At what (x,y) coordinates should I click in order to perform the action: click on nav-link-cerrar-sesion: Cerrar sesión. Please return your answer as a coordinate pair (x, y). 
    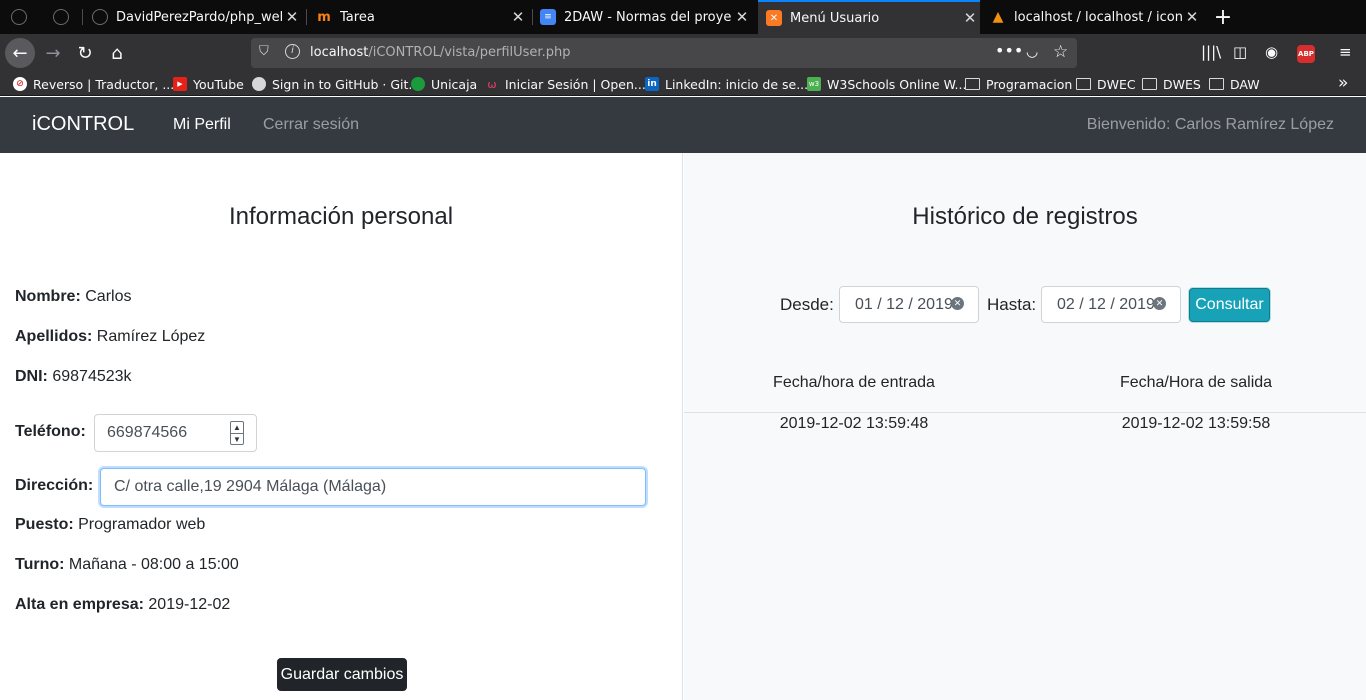
    Looking at the image, I should click on (311, 125).